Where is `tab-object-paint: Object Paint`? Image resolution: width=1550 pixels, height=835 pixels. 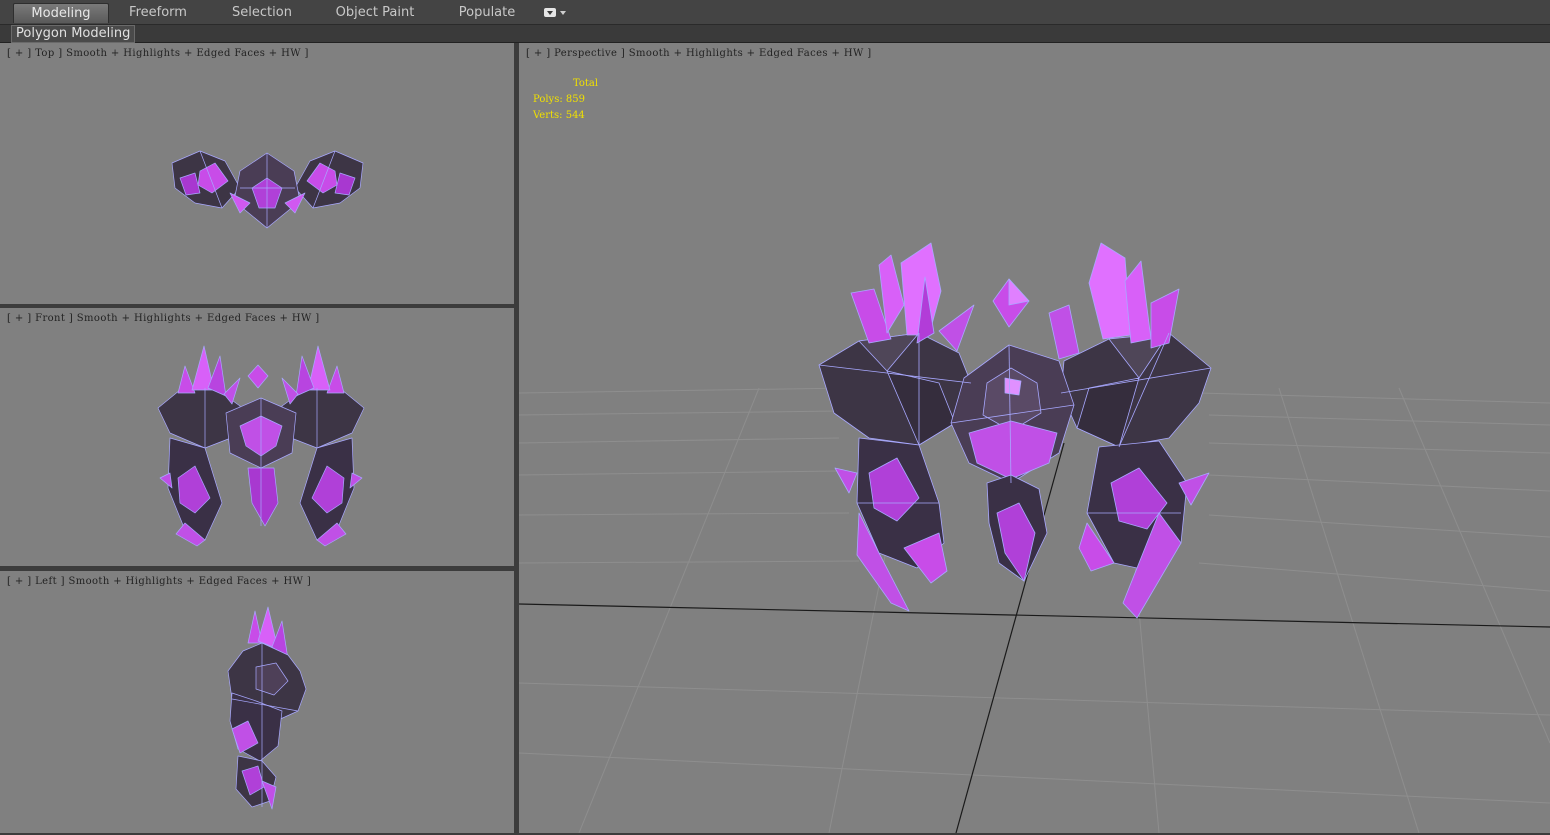
tab-object-paint: Object Paint is located at coordinates (375, 12).